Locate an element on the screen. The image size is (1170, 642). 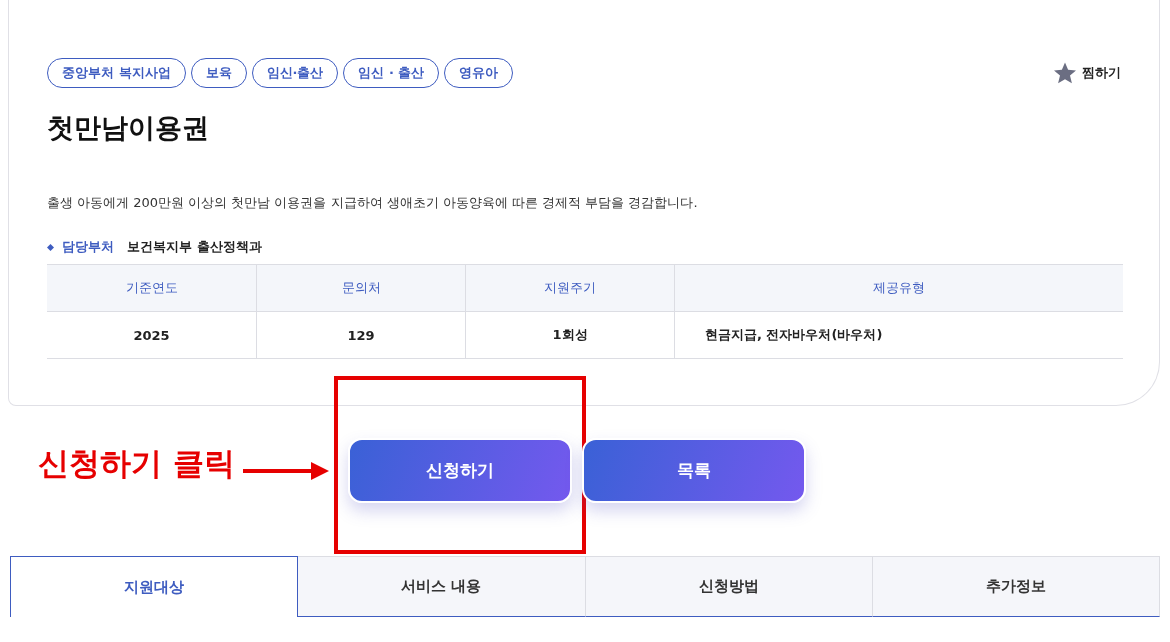
action-button: 신청하기 is located at coordinates (460, 470).